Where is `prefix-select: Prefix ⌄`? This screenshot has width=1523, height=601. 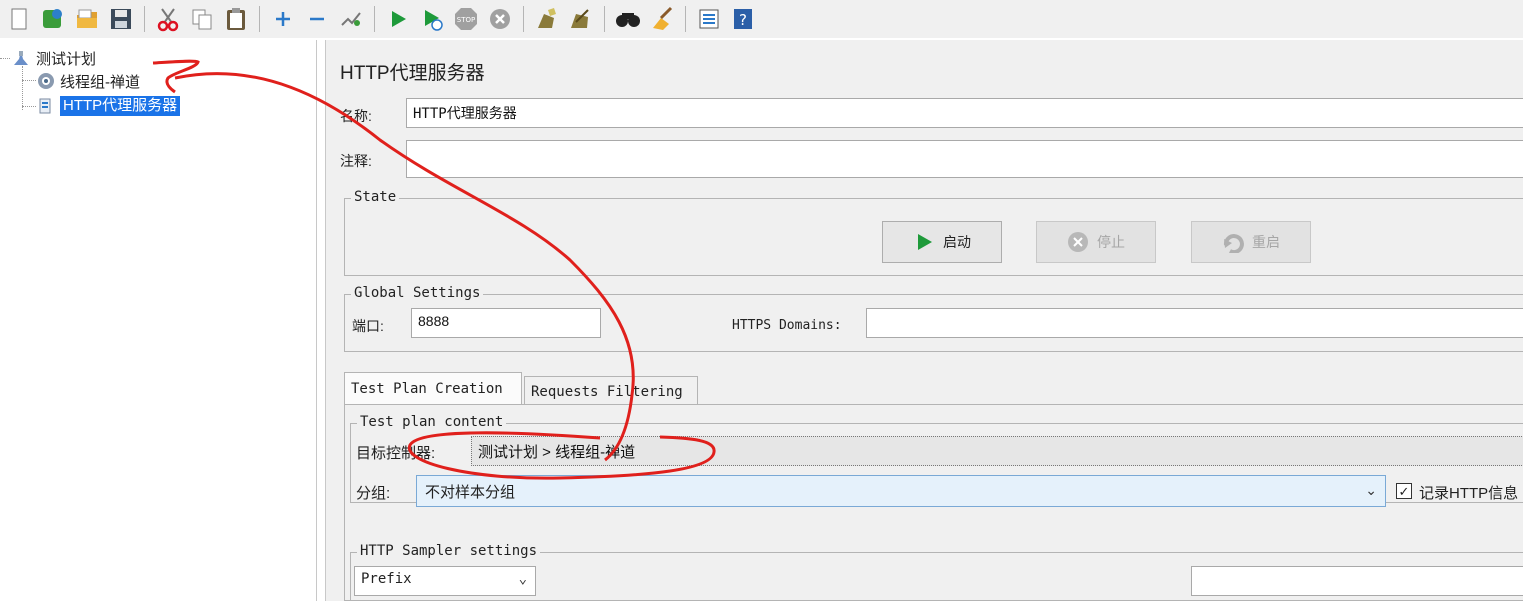
prefix-select: Prefix ⌄ is located at coordinates (445, 581).